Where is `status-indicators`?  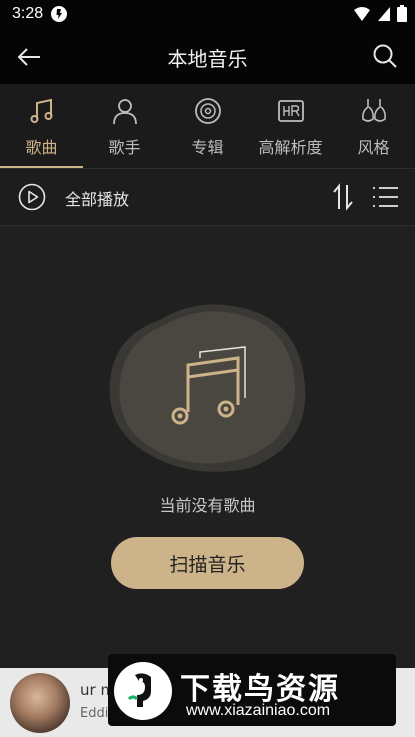 status-indicators is located at coordinates (380, 13).